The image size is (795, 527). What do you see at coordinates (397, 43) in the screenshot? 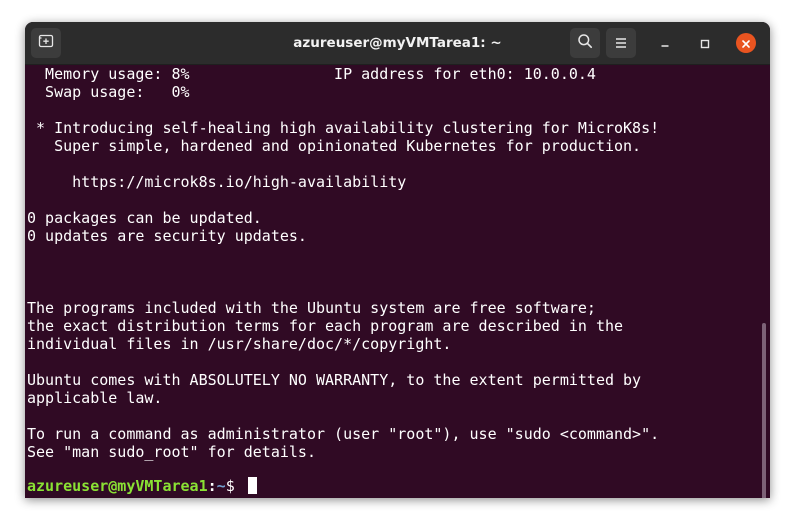
I see `title-bar: azureuser@myVMTarea1: ~` at bounding box center [397, 43].